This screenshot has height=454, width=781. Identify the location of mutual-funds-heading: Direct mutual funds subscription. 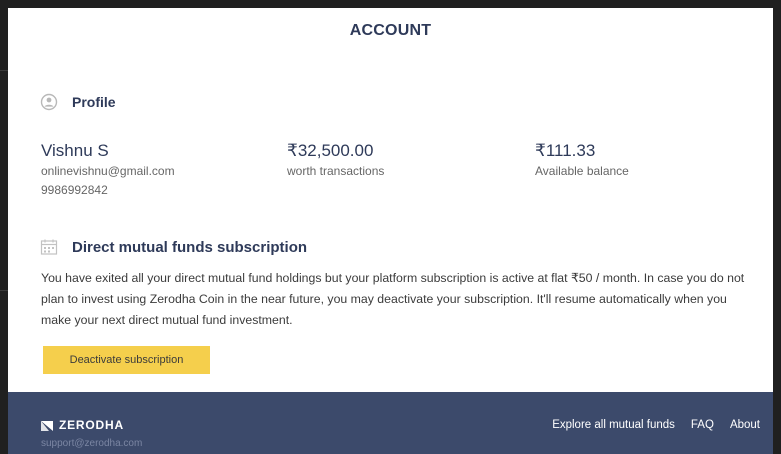
(190, 247).